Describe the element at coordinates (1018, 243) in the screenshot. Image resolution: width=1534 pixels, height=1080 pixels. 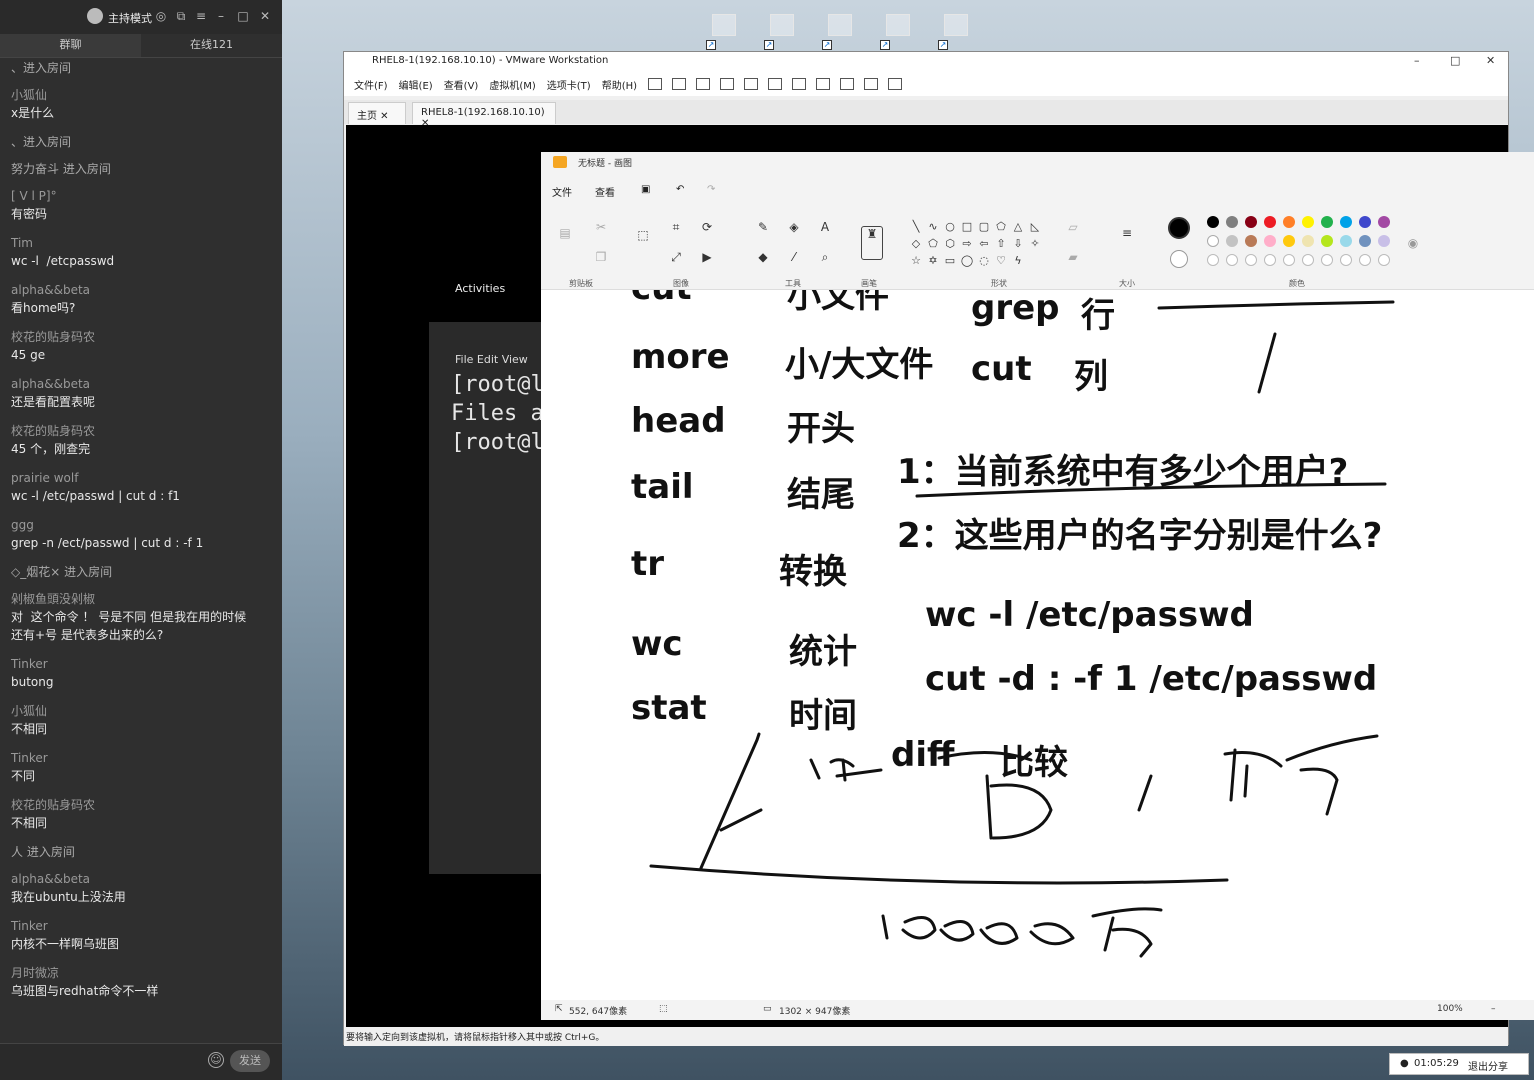
I see `down-arrow-shape-icon: ⇩` at that location.